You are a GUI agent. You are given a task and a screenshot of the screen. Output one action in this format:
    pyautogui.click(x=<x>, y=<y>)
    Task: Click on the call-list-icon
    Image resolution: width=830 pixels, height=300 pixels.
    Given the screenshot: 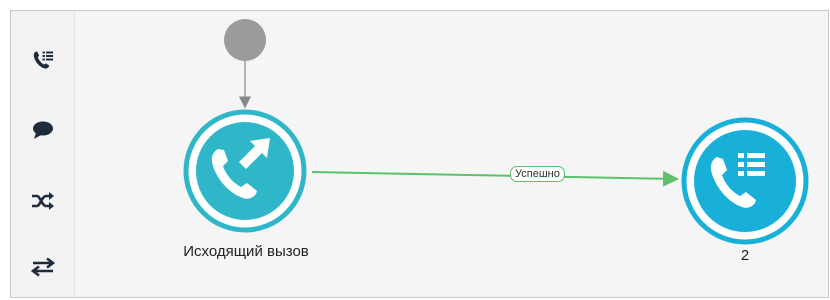 What is the action you would take?
    pyautogui.click(x=43, y=60)
    